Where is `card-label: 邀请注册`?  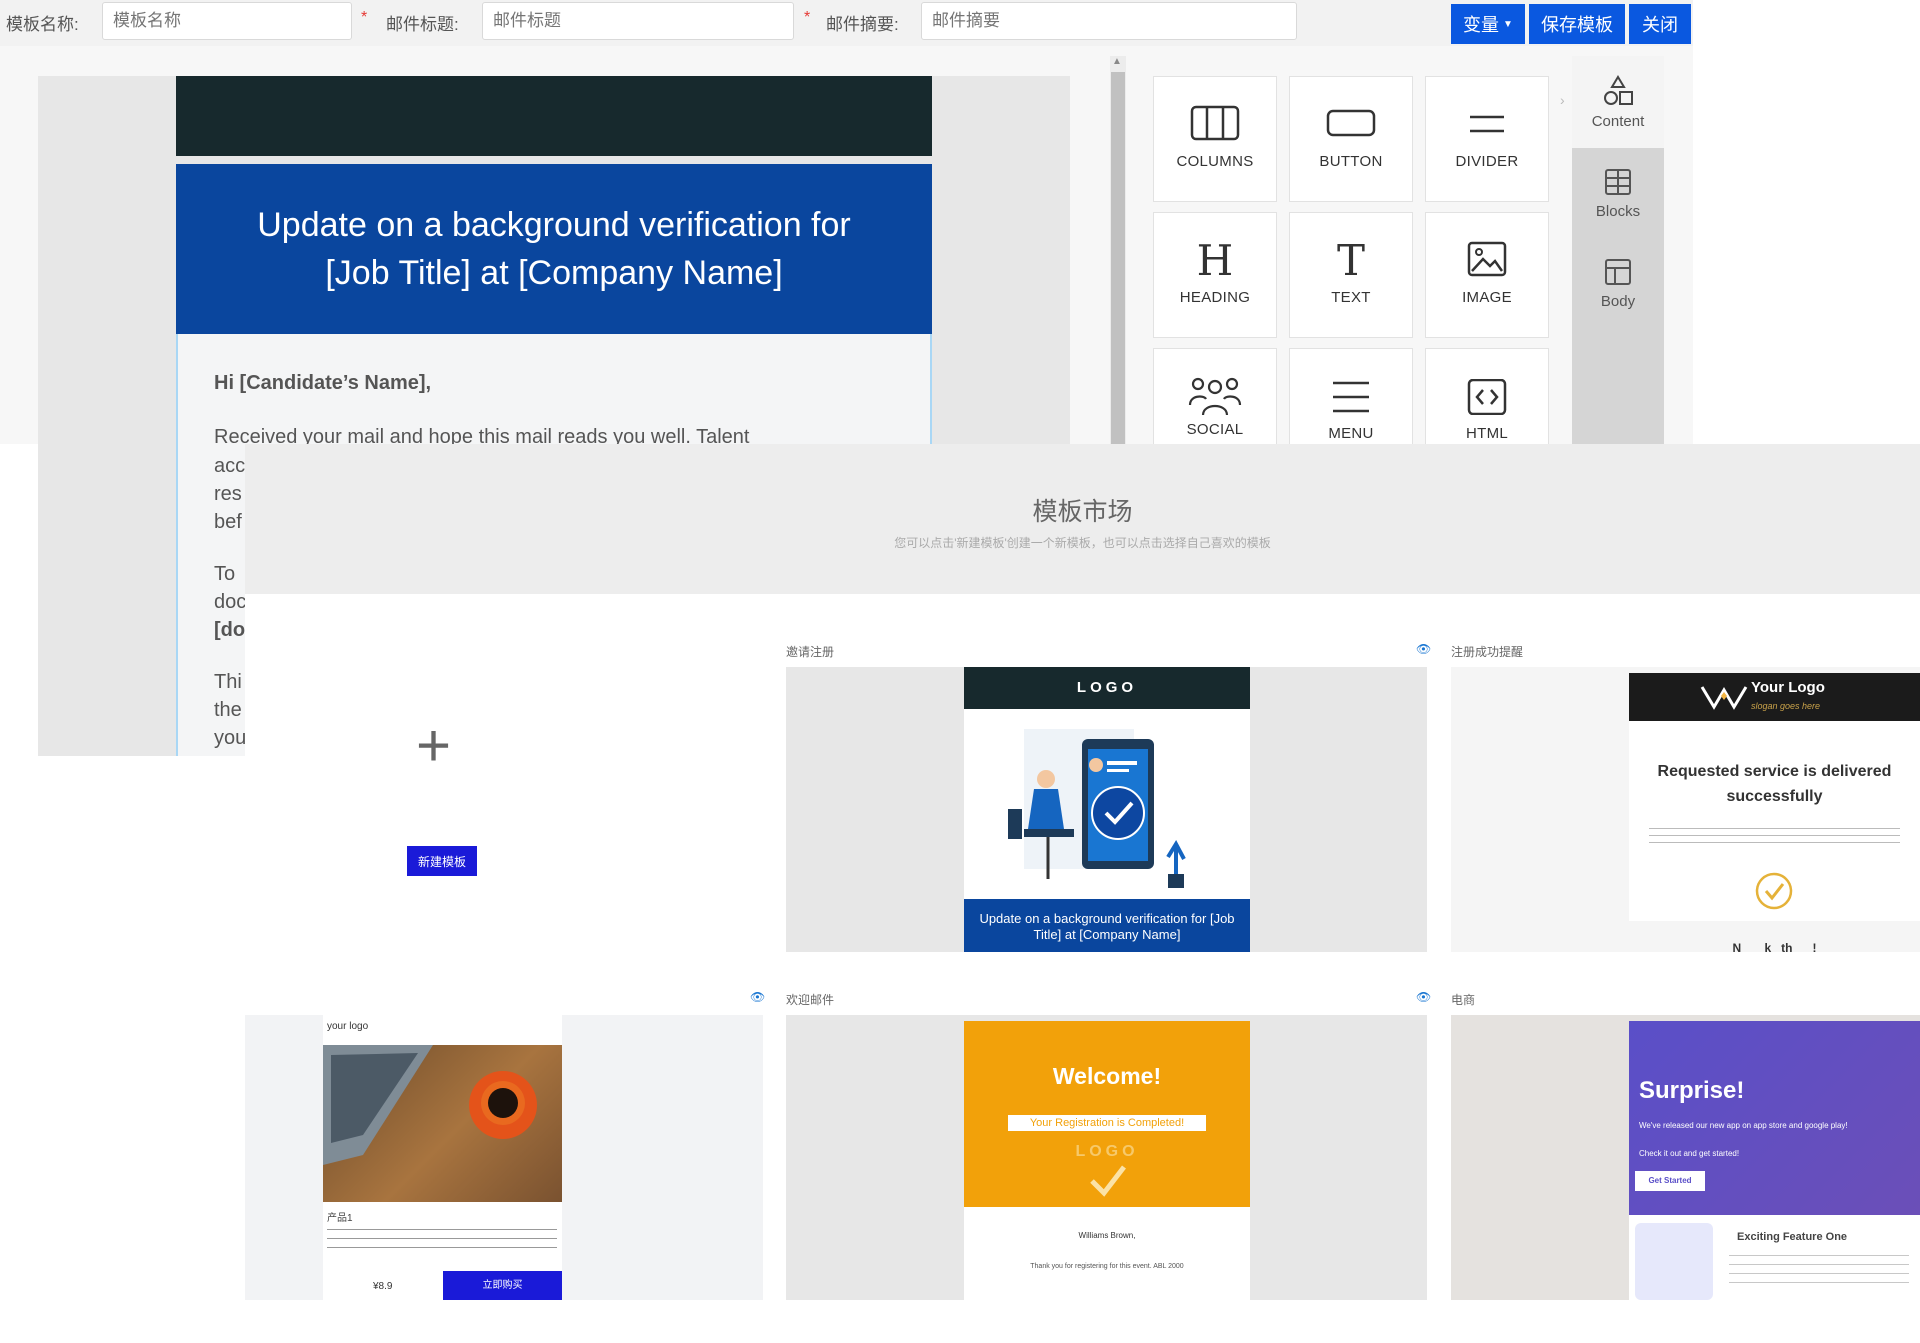
card-label: 邀请注册 is located at coordinates (810, 652).